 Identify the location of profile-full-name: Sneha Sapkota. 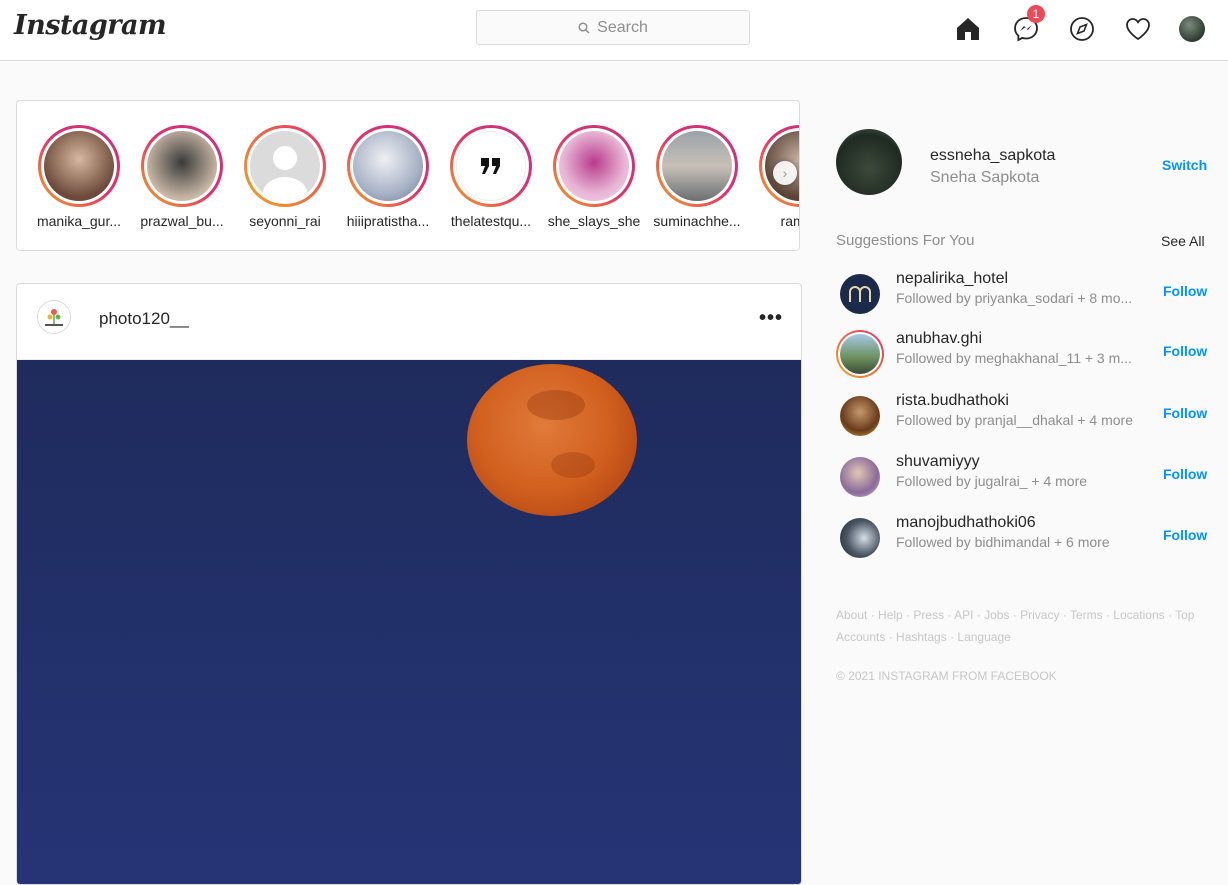
(985, 177).